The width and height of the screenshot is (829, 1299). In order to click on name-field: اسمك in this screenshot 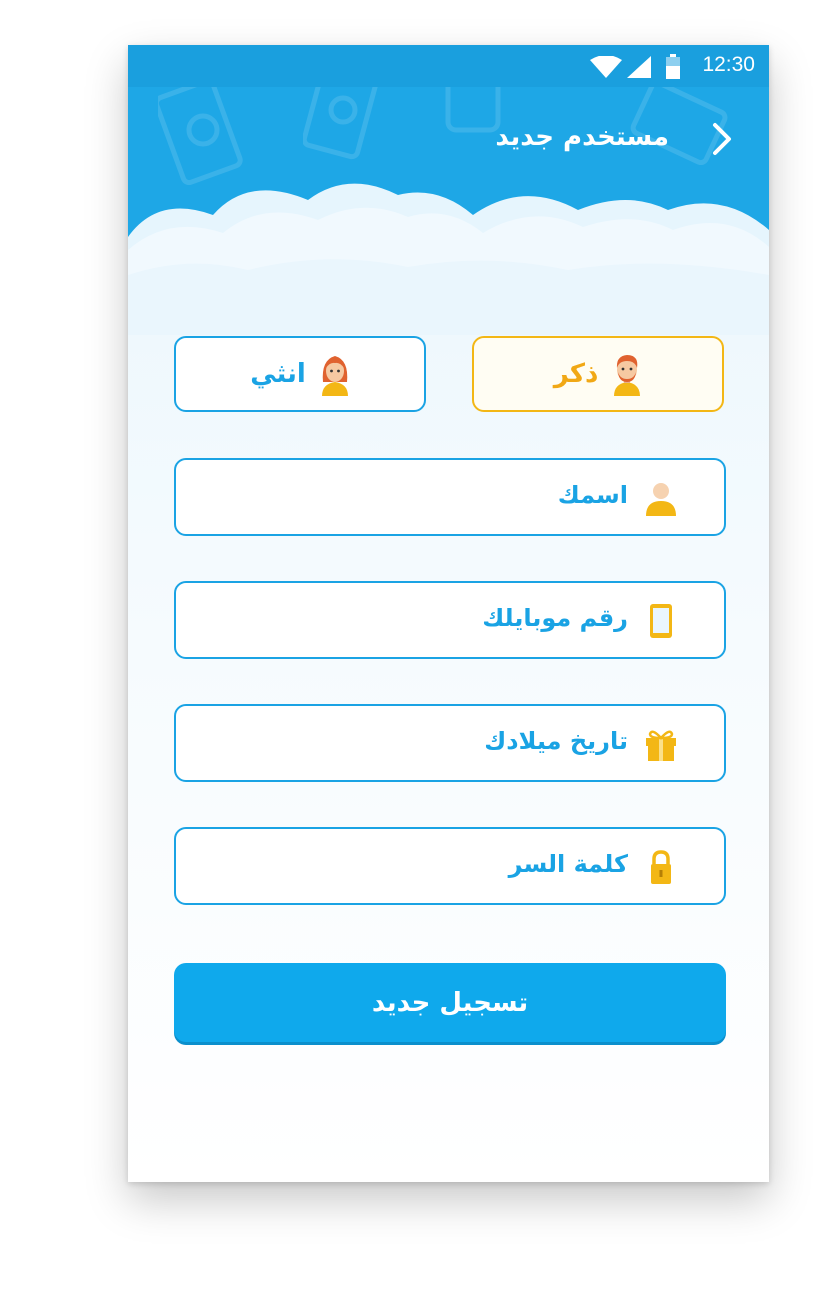, I will do `click(450, 497)`.